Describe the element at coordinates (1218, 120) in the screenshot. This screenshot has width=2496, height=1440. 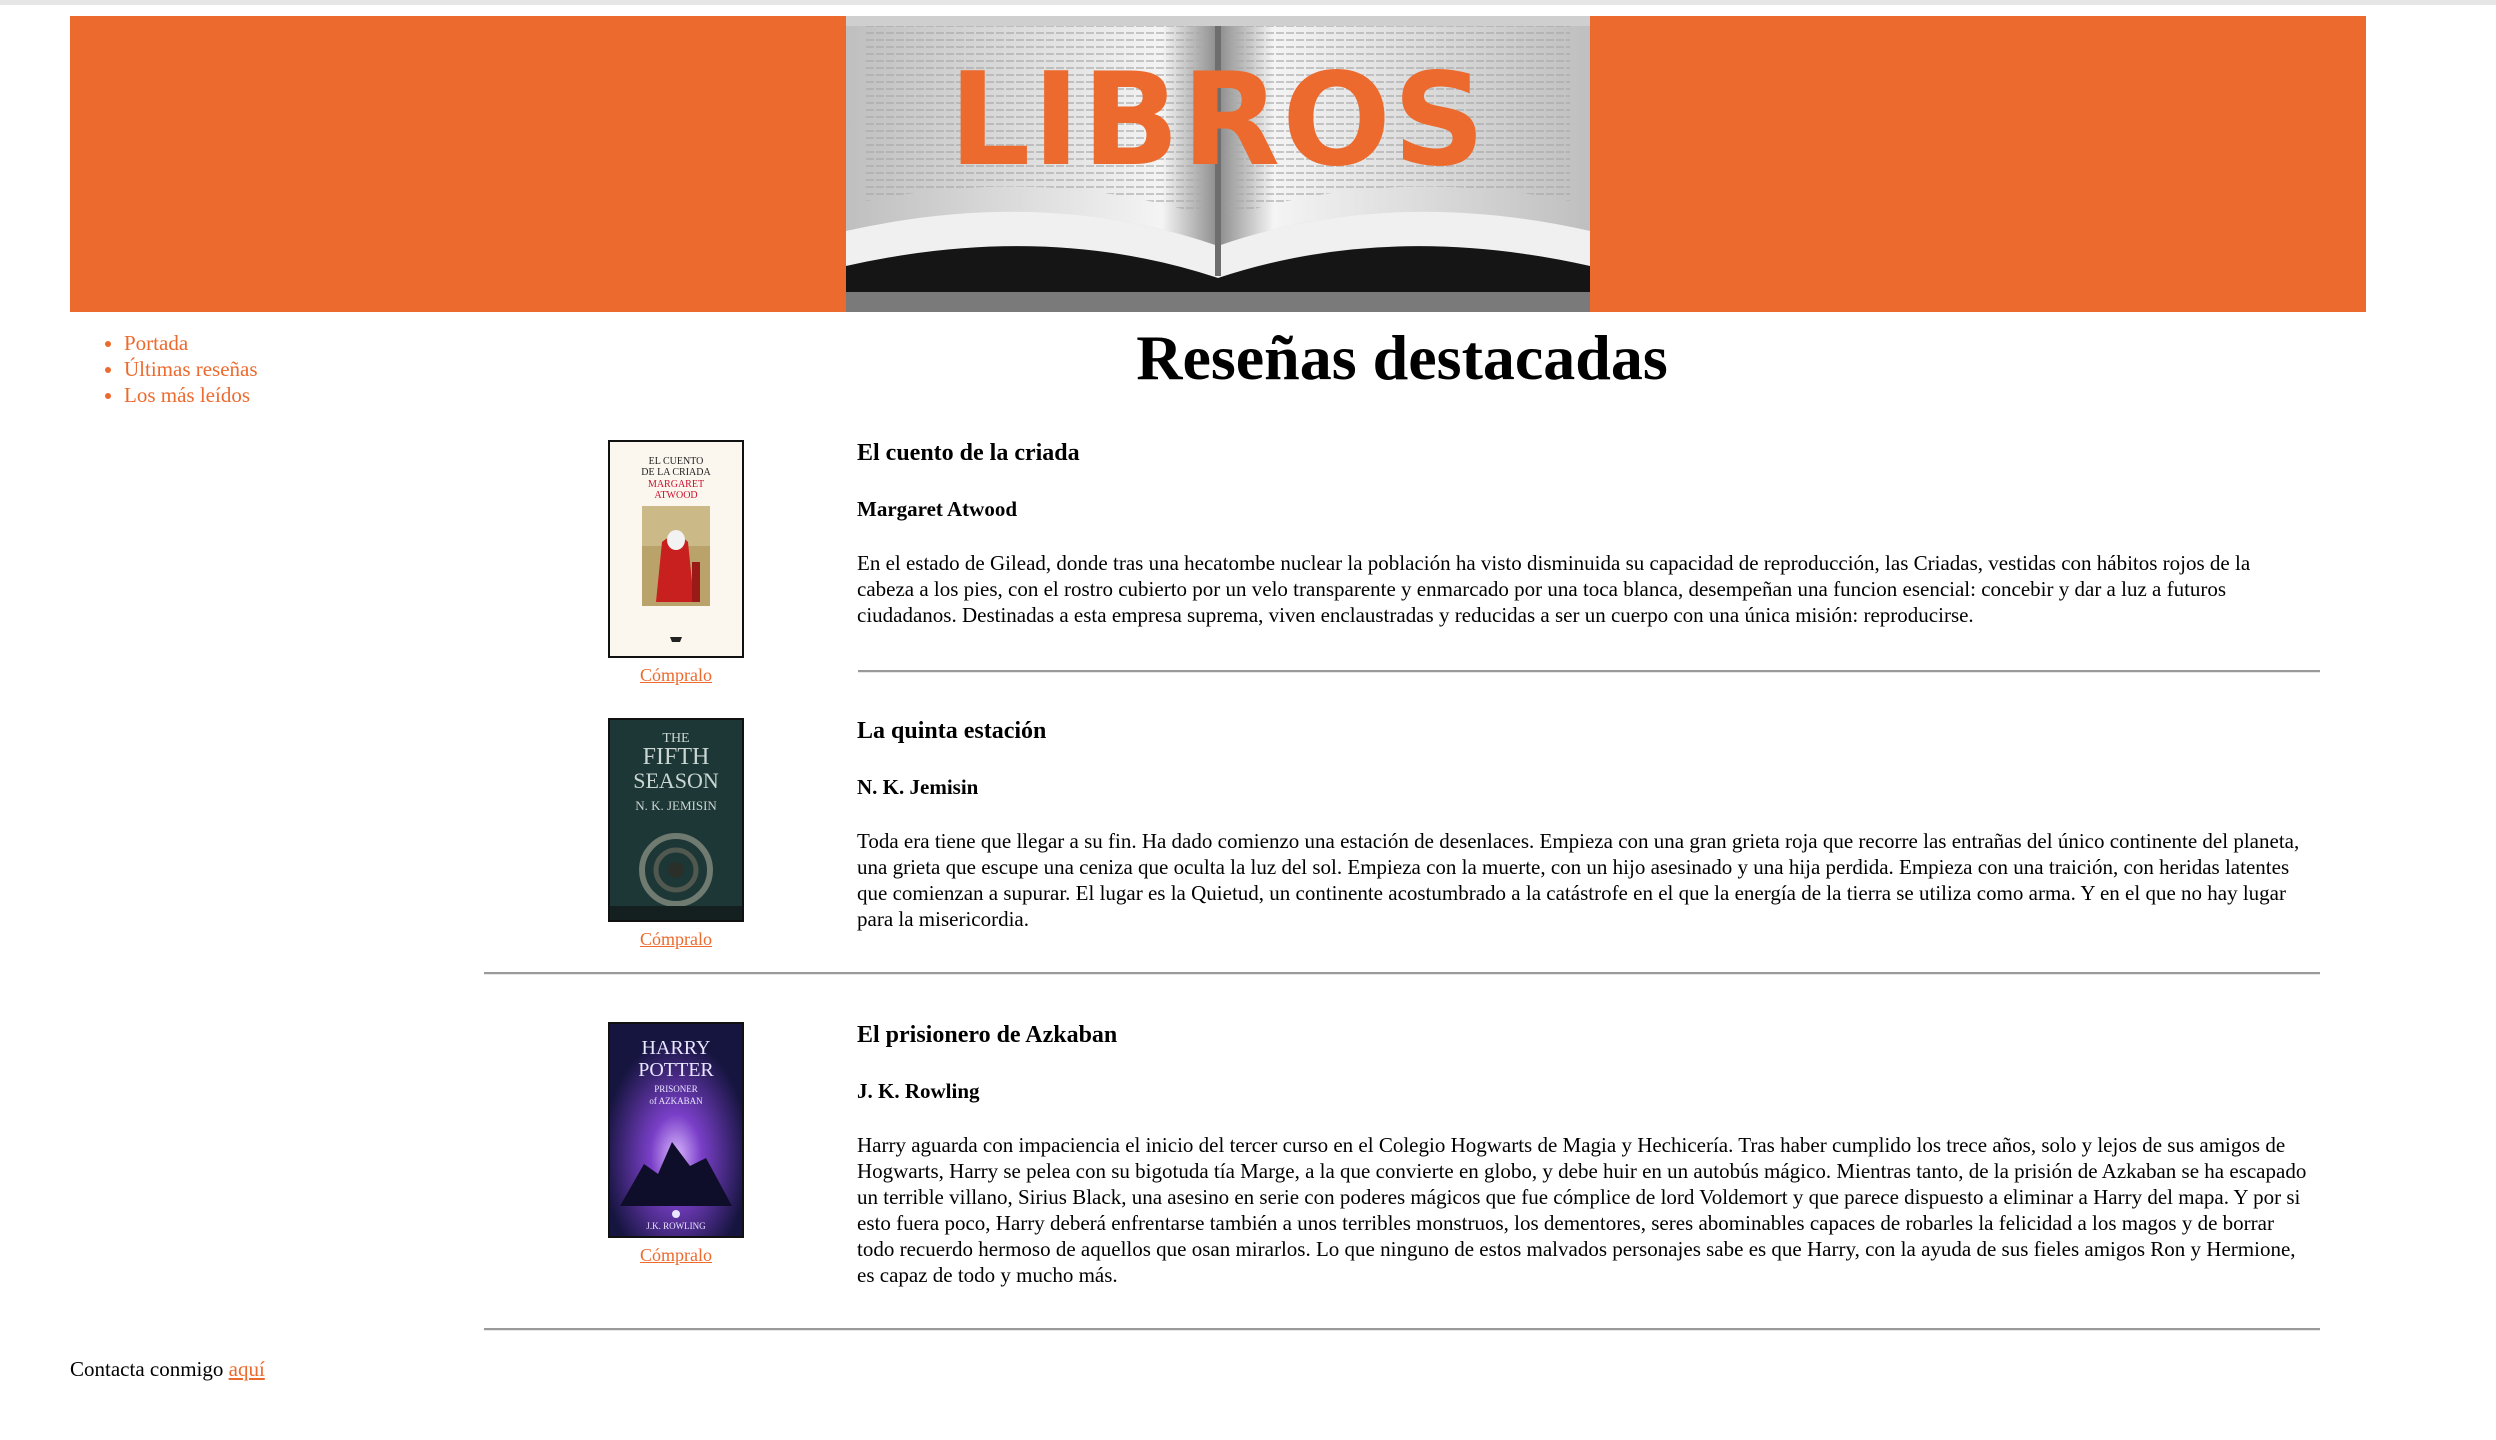
I see `banner-title: LIBROS` at that location.